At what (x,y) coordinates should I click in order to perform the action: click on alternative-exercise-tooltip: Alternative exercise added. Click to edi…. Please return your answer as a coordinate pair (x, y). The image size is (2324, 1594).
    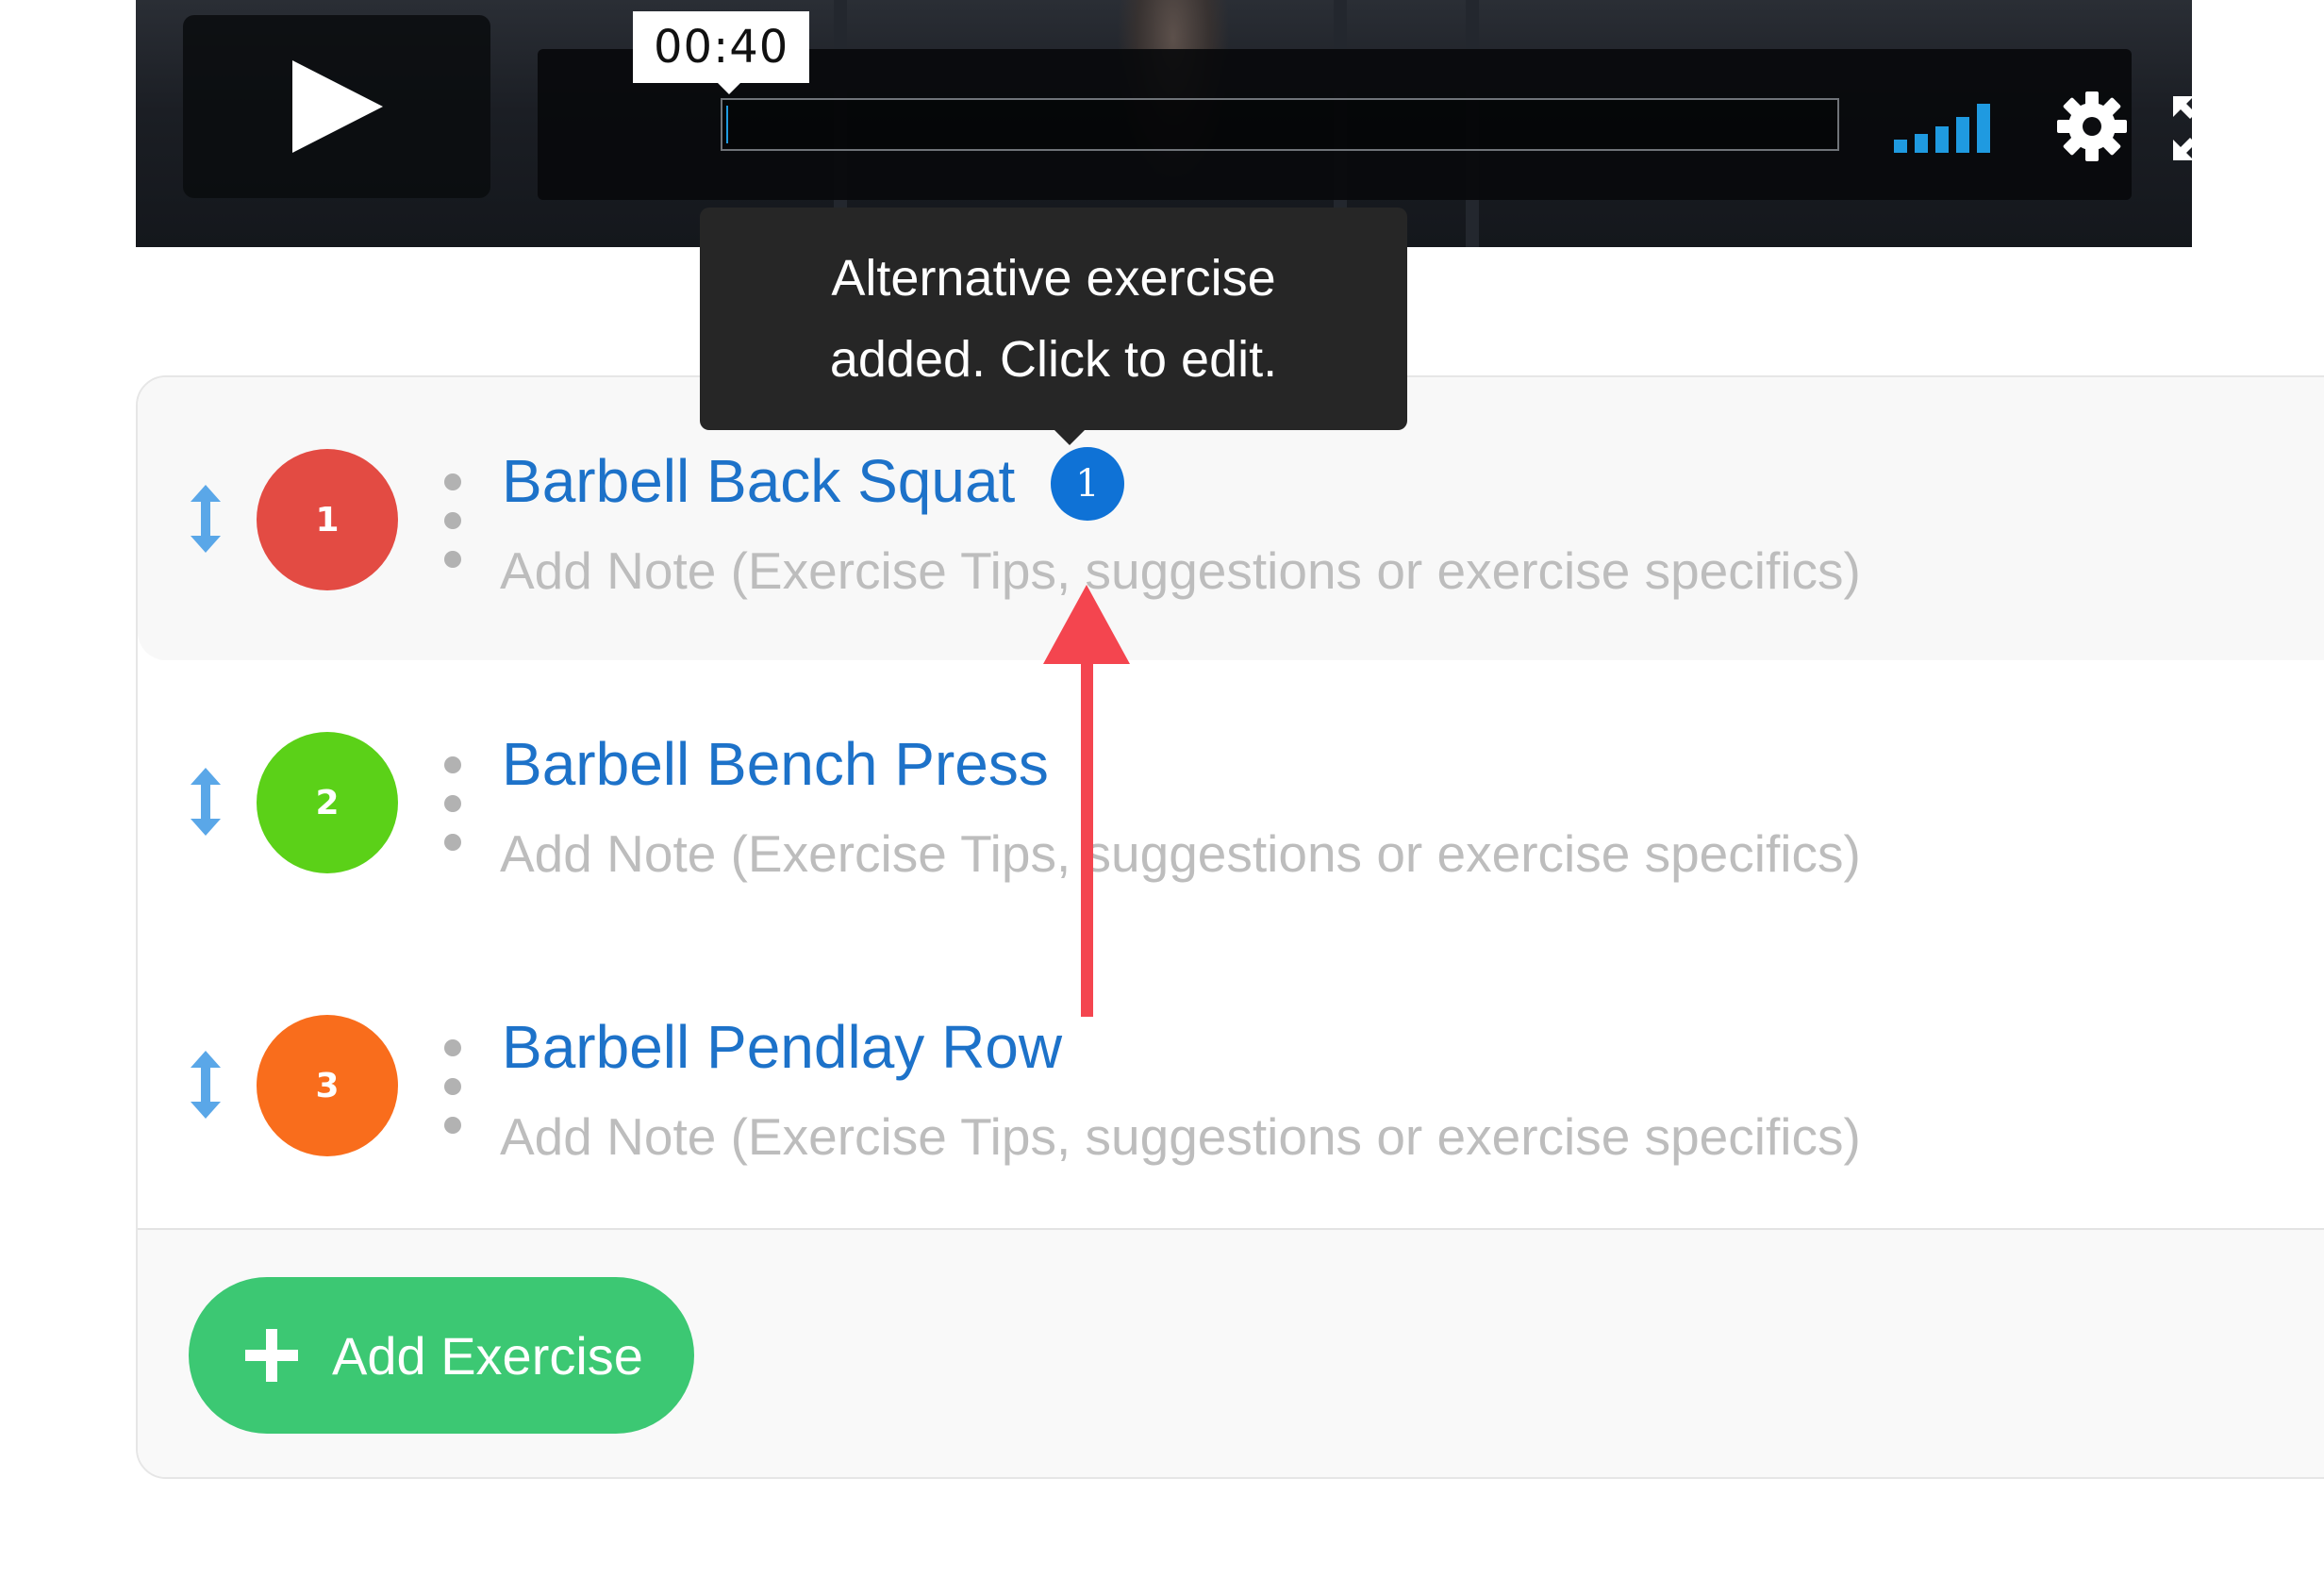
    Looking at the image, I should click on (1053, 326).